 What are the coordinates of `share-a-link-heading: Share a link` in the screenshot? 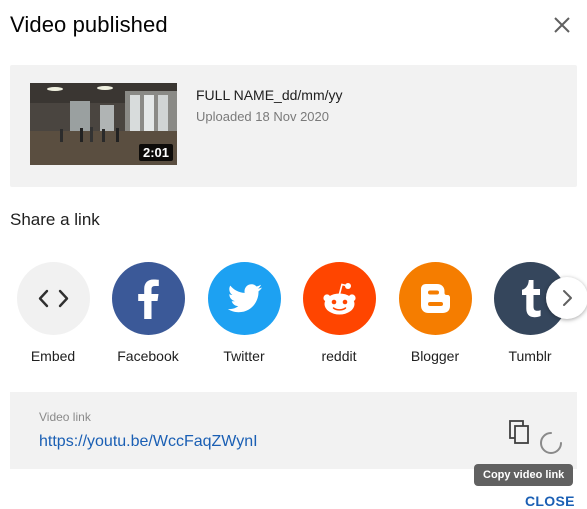 It's located at (55, 219).